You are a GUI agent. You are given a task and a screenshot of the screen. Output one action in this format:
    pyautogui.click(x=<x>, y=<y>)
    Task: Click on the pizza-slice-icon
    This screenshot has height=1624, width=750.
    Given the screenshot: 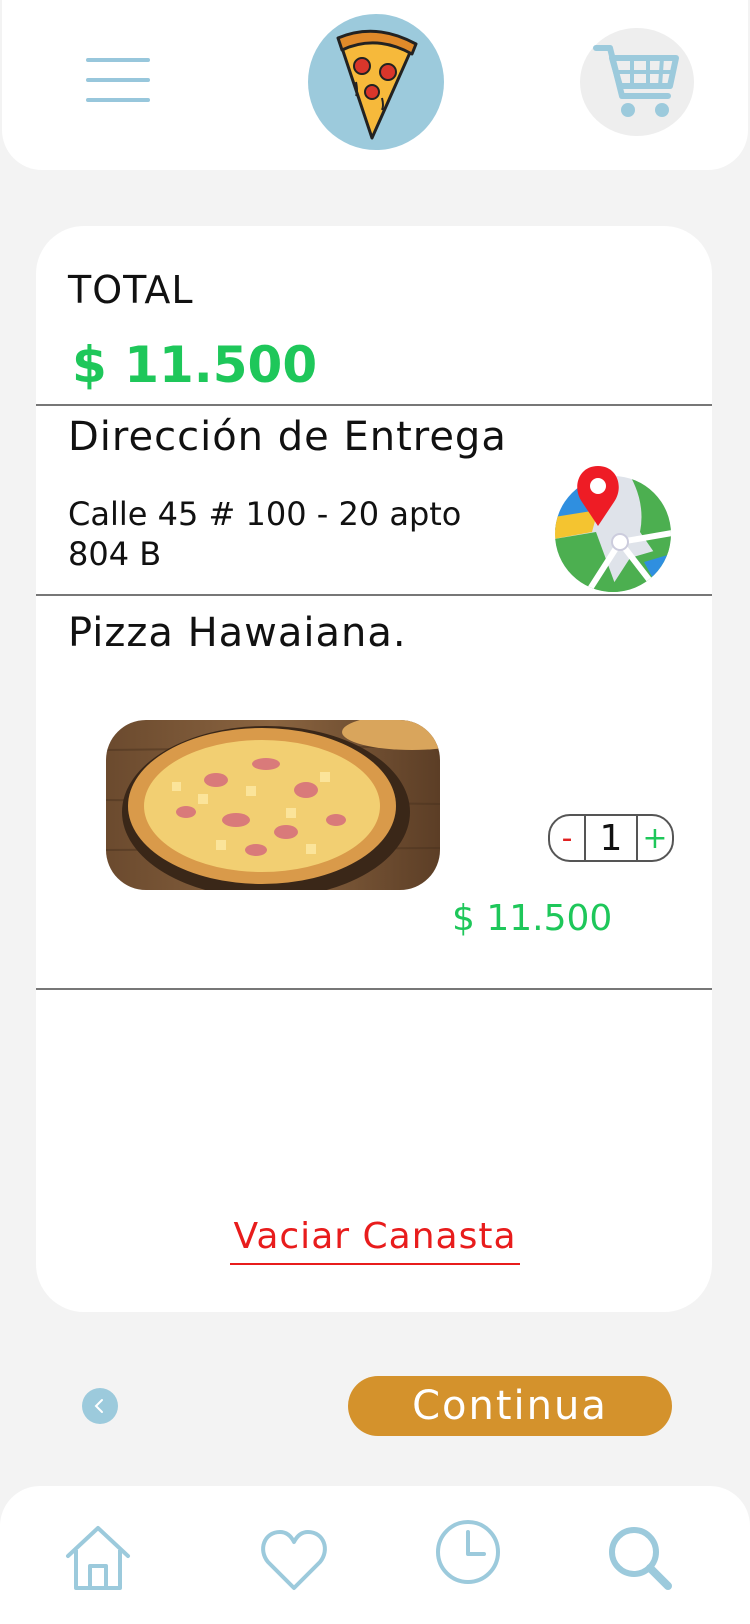 What is the action you would take?
    pyautogui.click(x=376, y=82)
    